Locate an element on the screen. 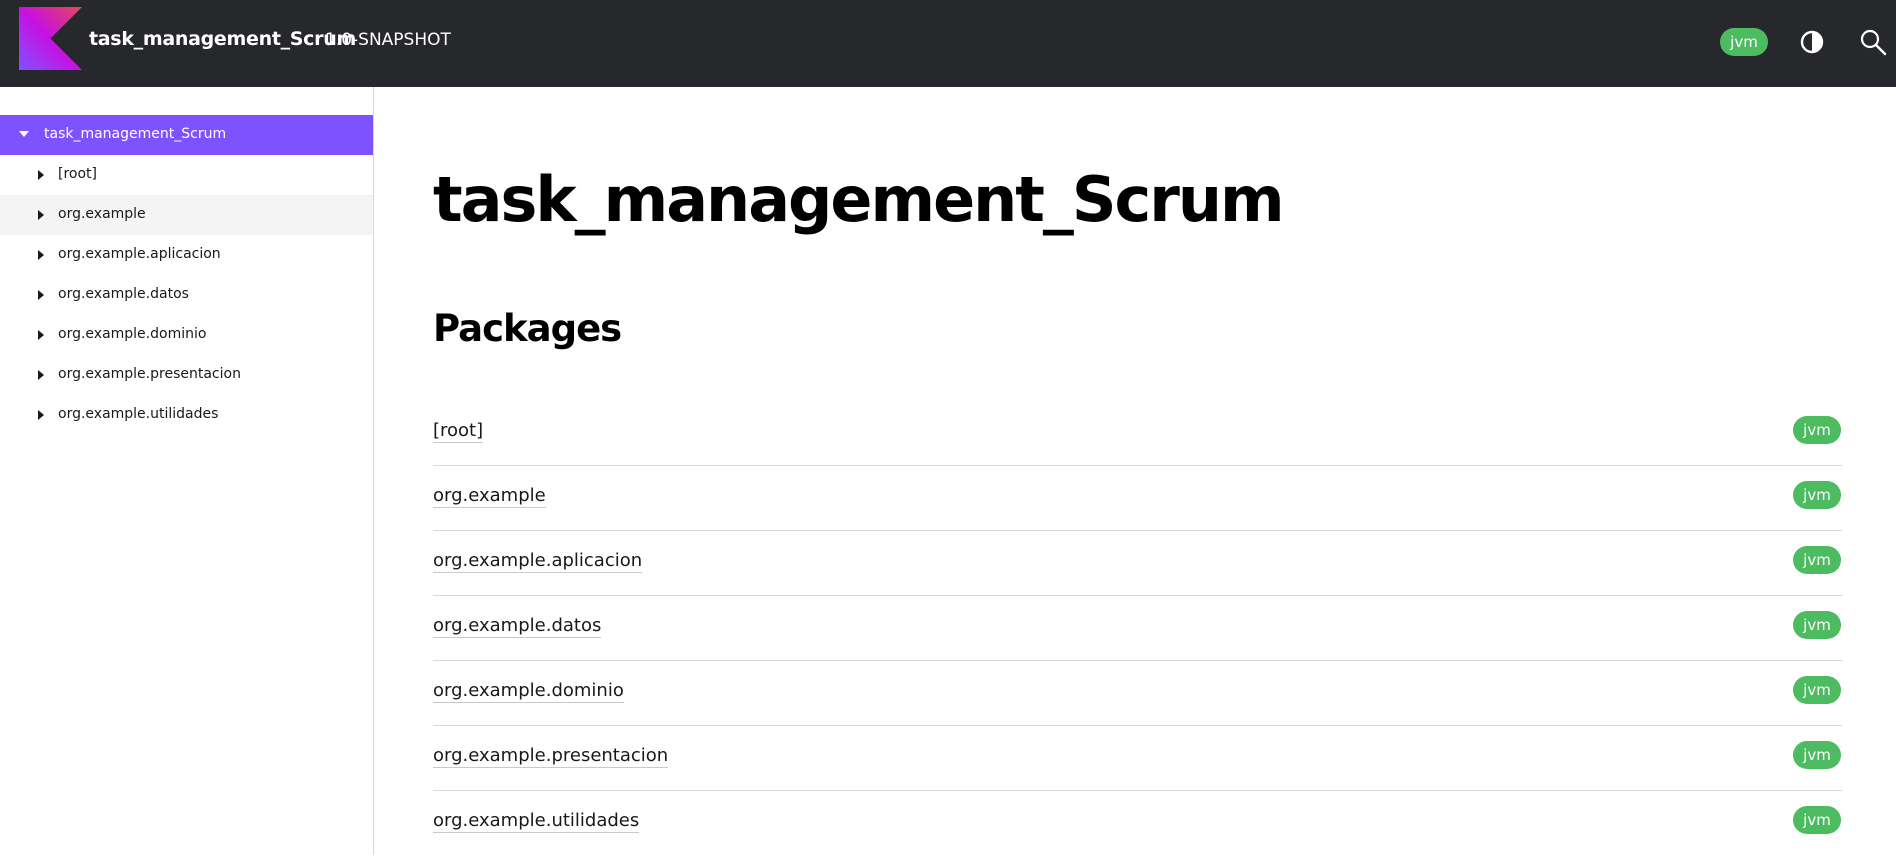 This screenshot has width=1896, height=856. package-link: org.example.dominio is located at coordinates (528, 691).